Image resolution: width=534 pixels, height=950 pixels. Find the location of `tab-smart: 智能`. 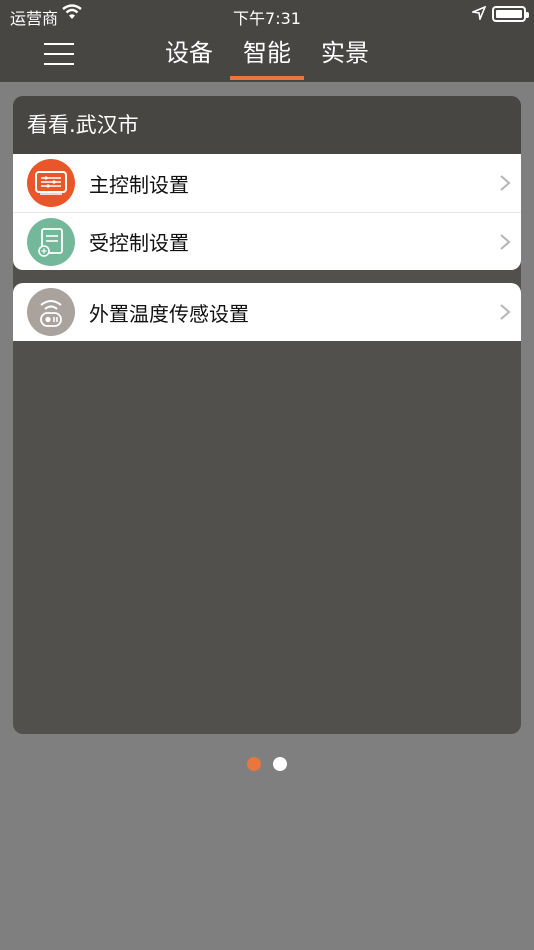

tab-smart: 智能 is located at coordinates (267, 58).